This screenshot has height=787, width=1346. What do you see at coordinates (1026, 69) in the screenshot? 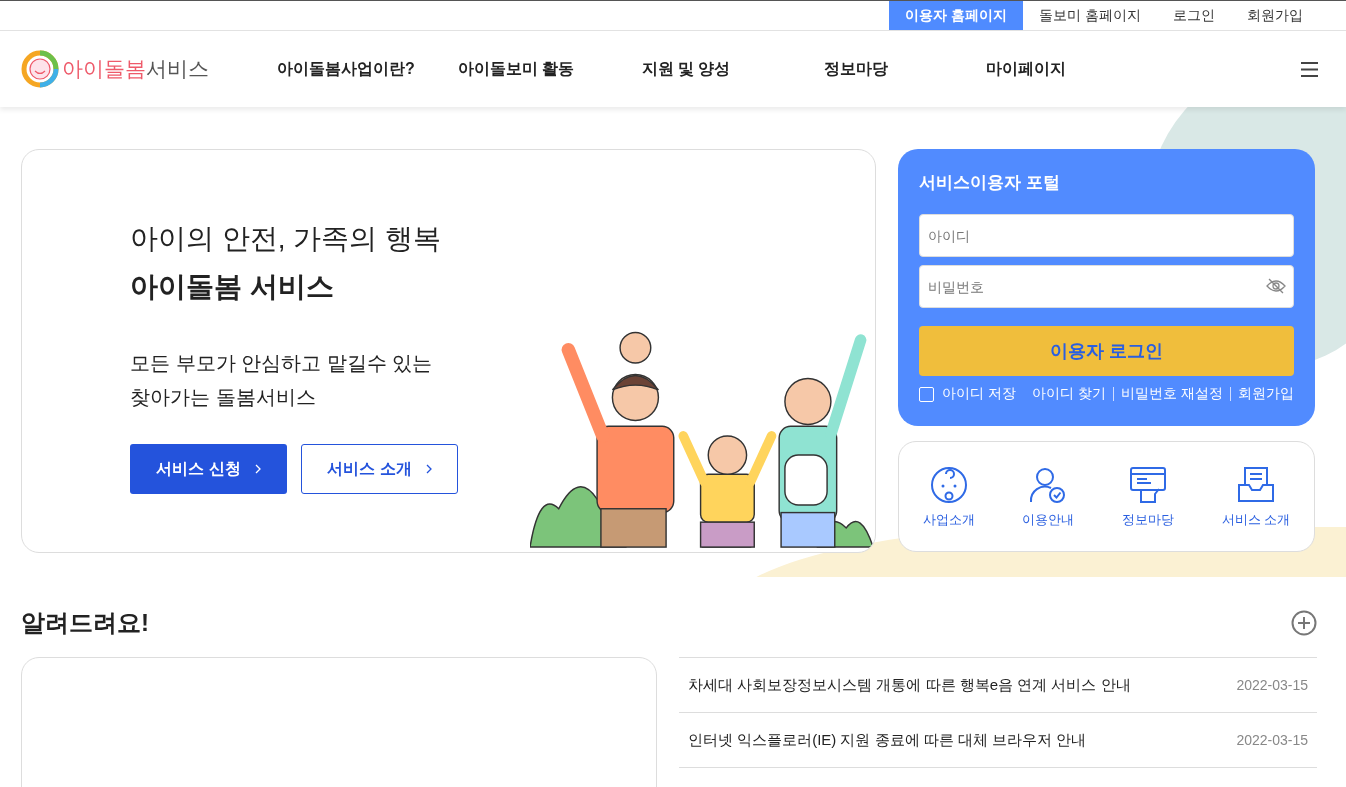
I see `nav-item: 마이페이지` at bounding box center [1026, 69].